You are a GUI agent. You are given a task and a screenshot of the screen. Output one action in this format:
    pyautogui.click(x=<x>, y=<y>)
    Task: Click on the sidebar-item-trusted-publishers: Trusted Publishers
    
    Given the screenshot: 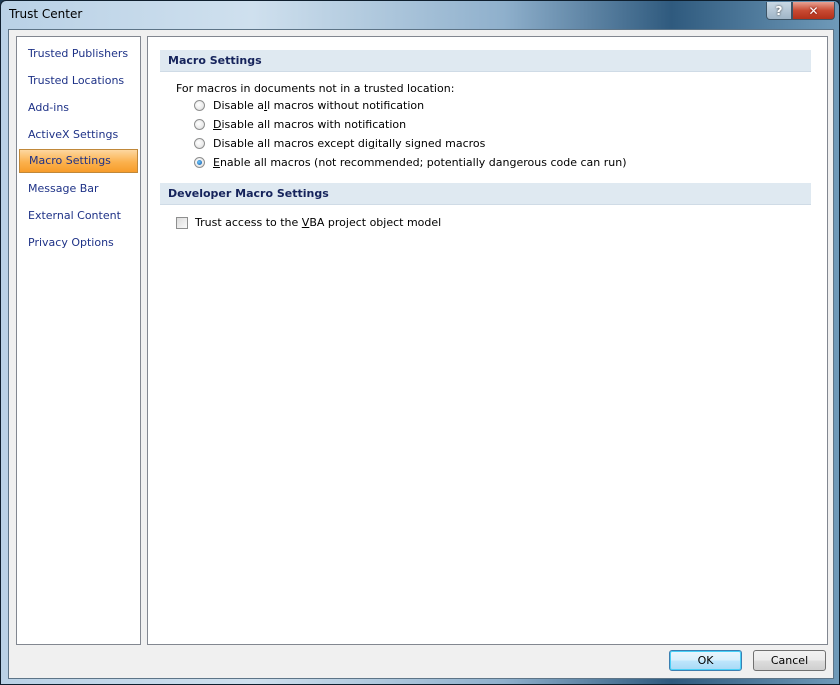 What is the action you would take?
    pyautogui.click(x=78, y=54)
    